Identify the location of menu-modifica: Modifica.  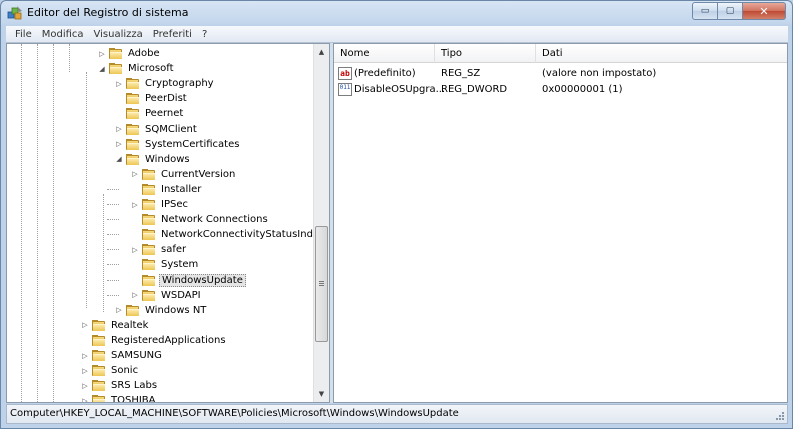
(63, 34).